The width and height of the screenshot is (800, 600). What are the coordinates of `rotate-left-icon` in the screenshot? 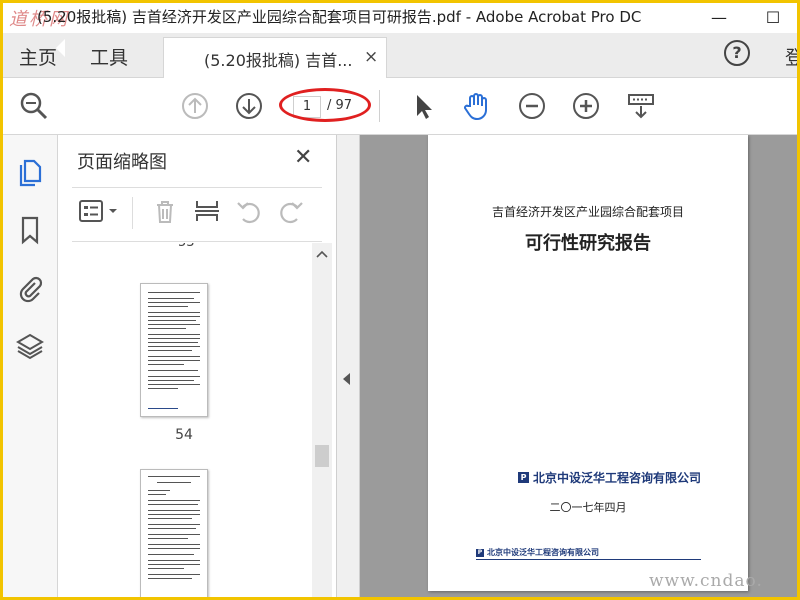 It's located at (249, 211).